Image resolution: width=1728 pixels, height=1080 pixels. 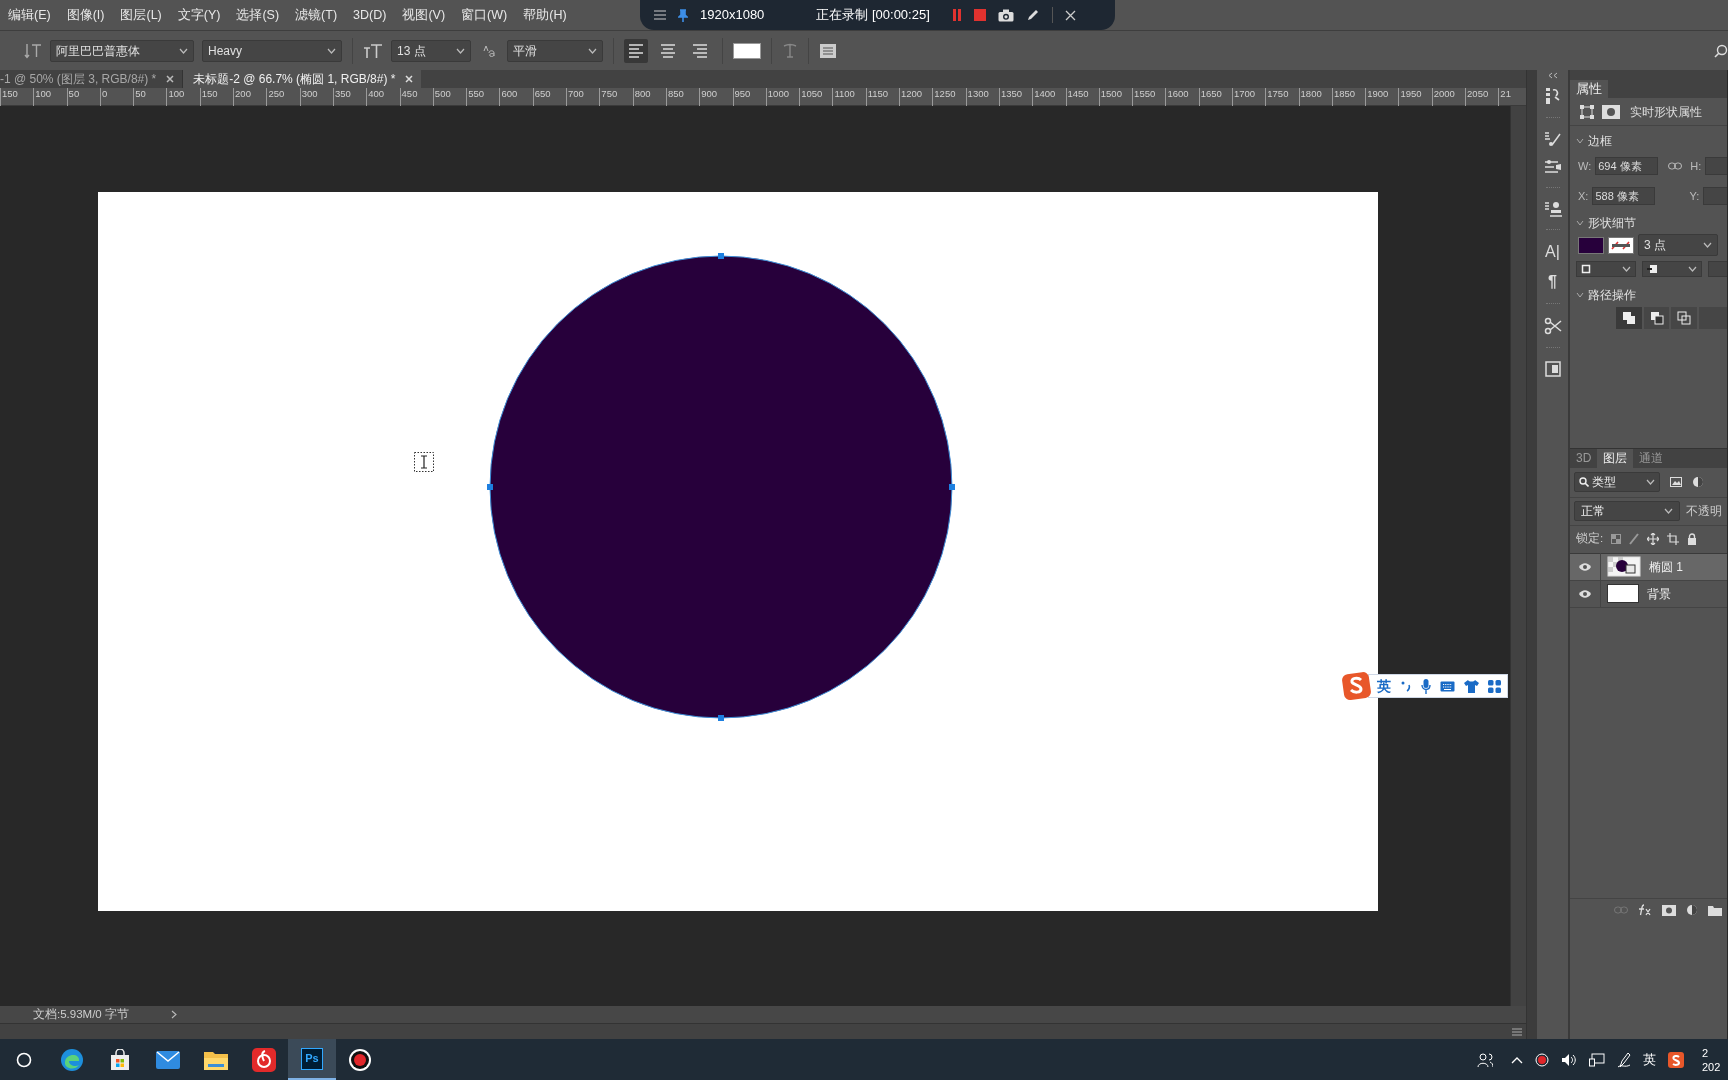 I want to click on width-field: 694 像素, so click(x=1627, y=166).